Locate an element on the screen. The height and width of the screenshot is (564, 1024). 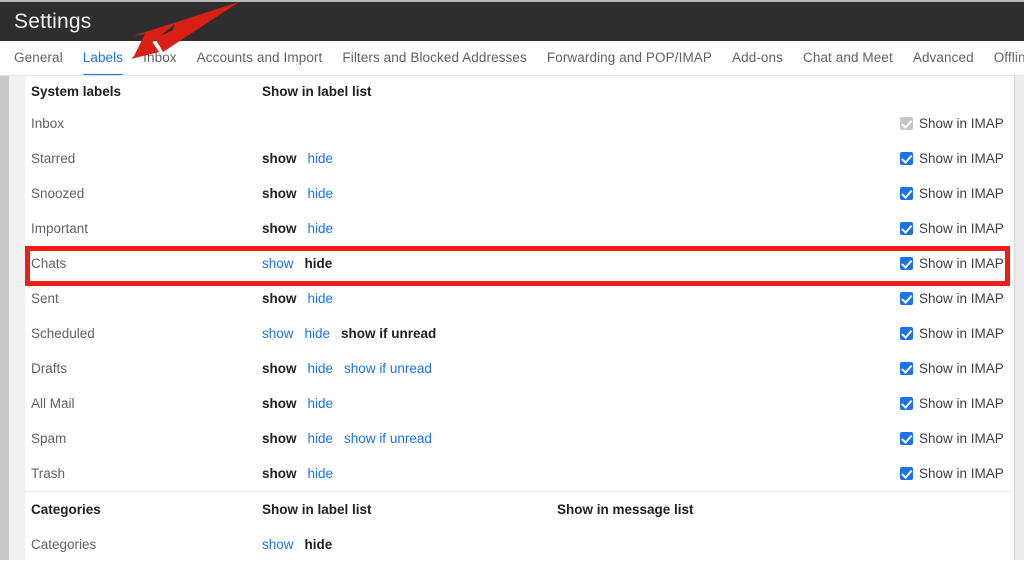
action-show-if-unread-active: show if unread is located at coordinates (389, 333).